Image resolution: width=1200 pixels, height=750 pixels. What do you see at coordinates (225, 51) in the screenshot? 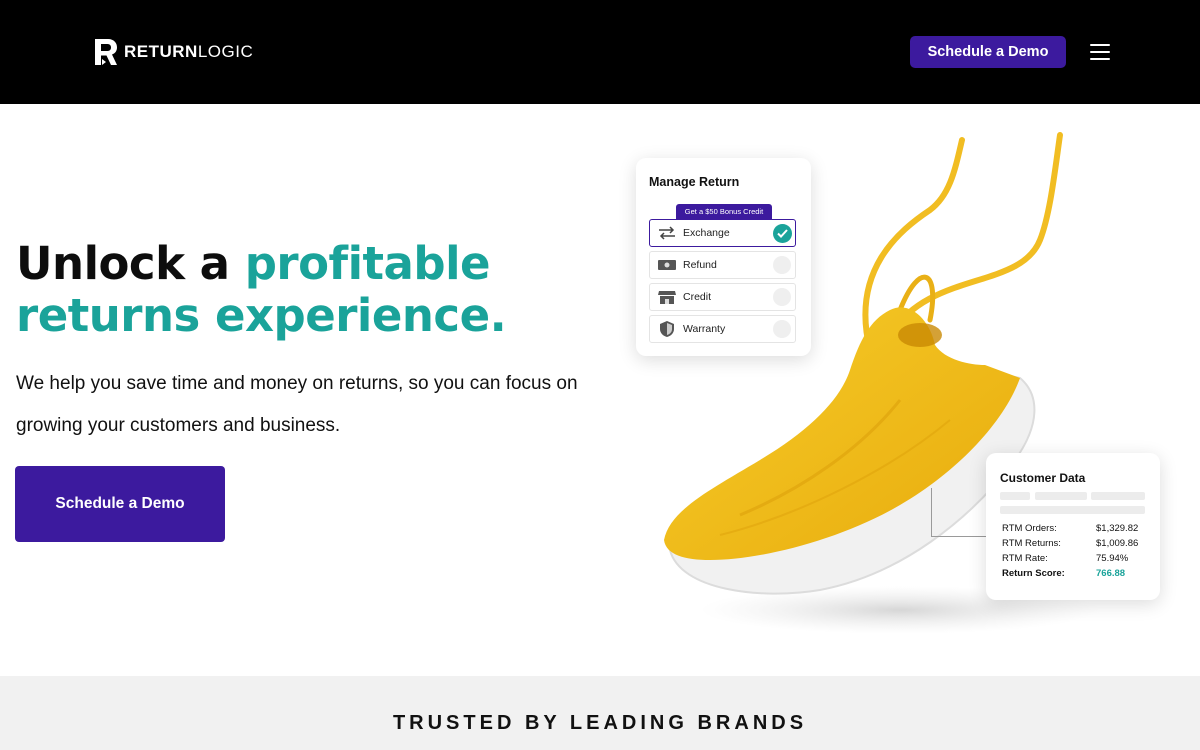
I see `logo-text-light: LOGIC` at bounding box center [225, 51].